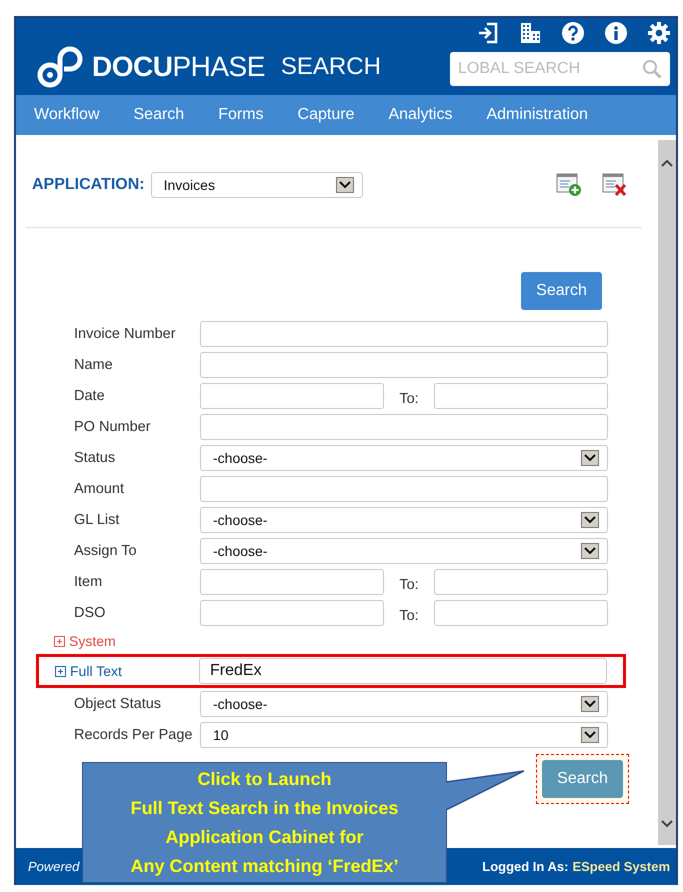  I want to click on help-icon, so click(573, 33).